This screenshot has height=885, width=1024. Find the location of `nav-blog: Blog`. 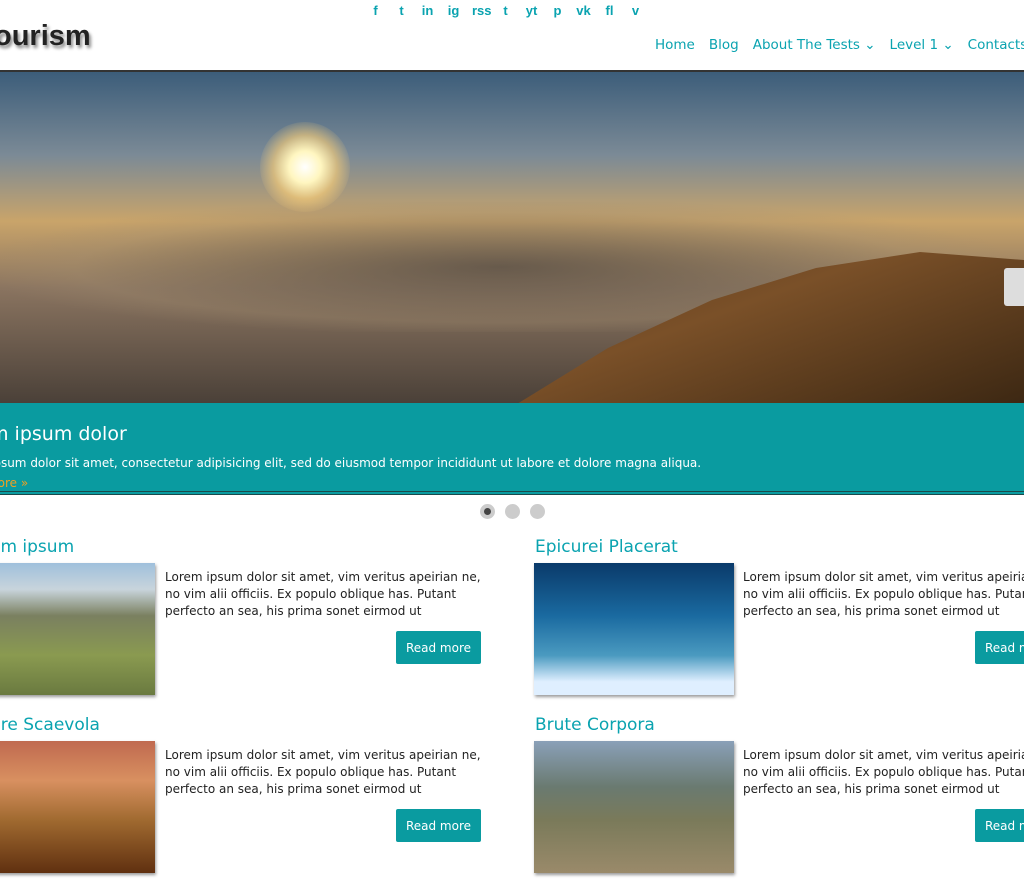

nav-blog: Blog is located at coordinates (724, 45).